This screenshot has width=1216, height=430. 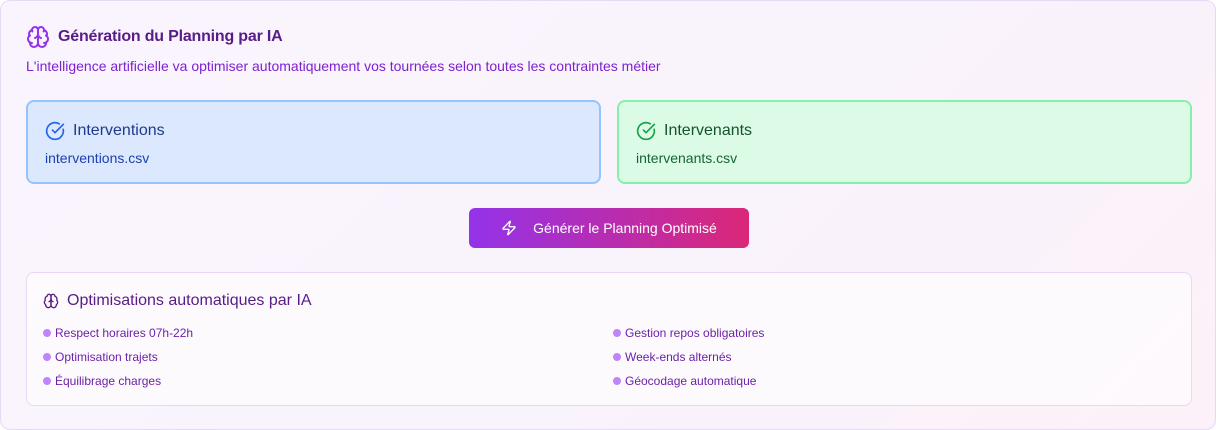 I want to click on intervenants-file-card: Intervenants intervenants.csv, so click(x=904, y=142).